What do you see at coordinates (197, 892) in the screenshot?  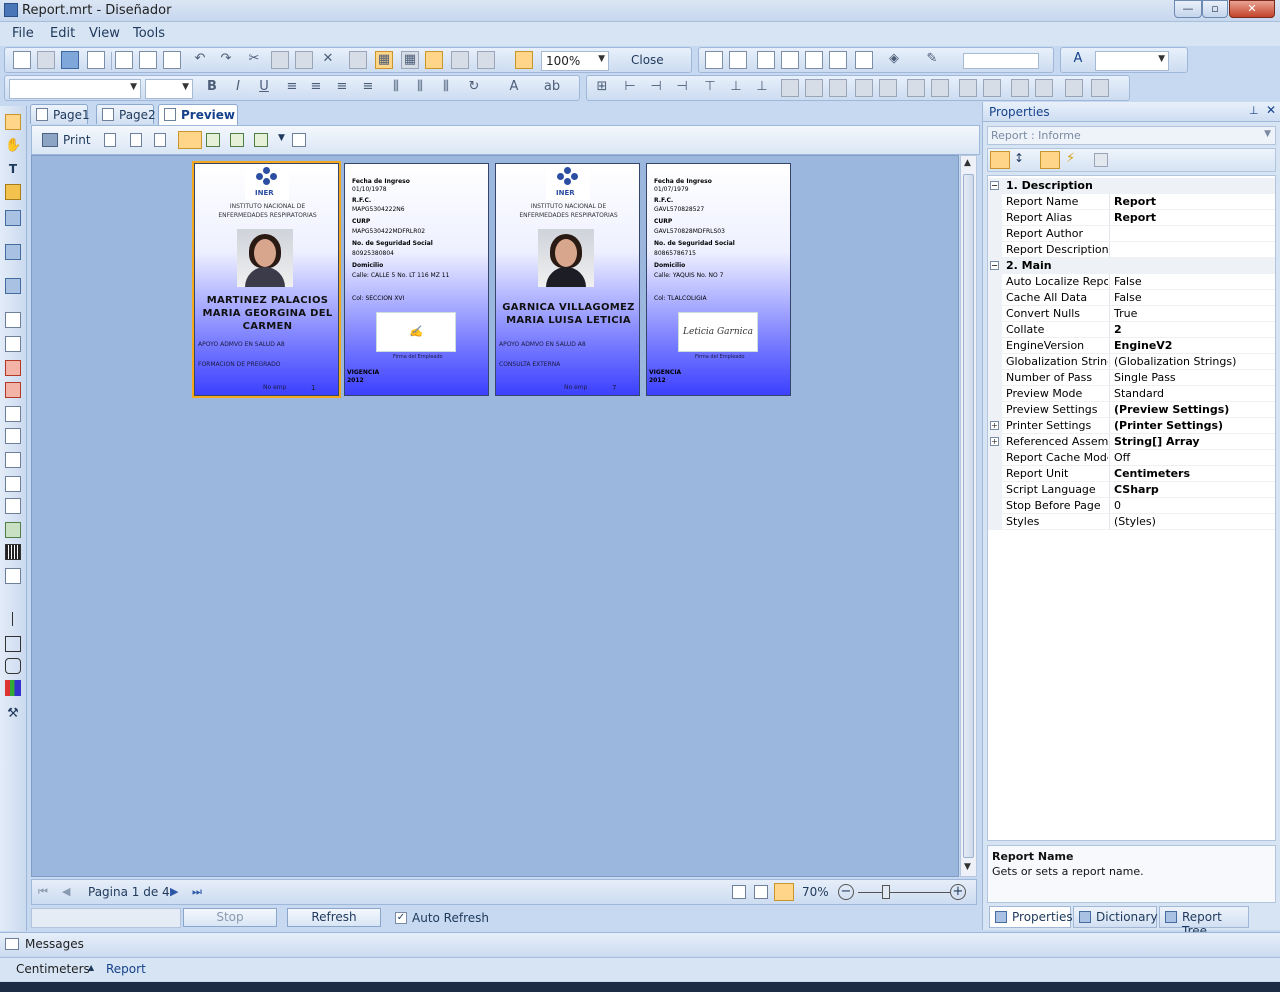 I see `last-page-icon: ⏭` at bounding box center [197, 892].